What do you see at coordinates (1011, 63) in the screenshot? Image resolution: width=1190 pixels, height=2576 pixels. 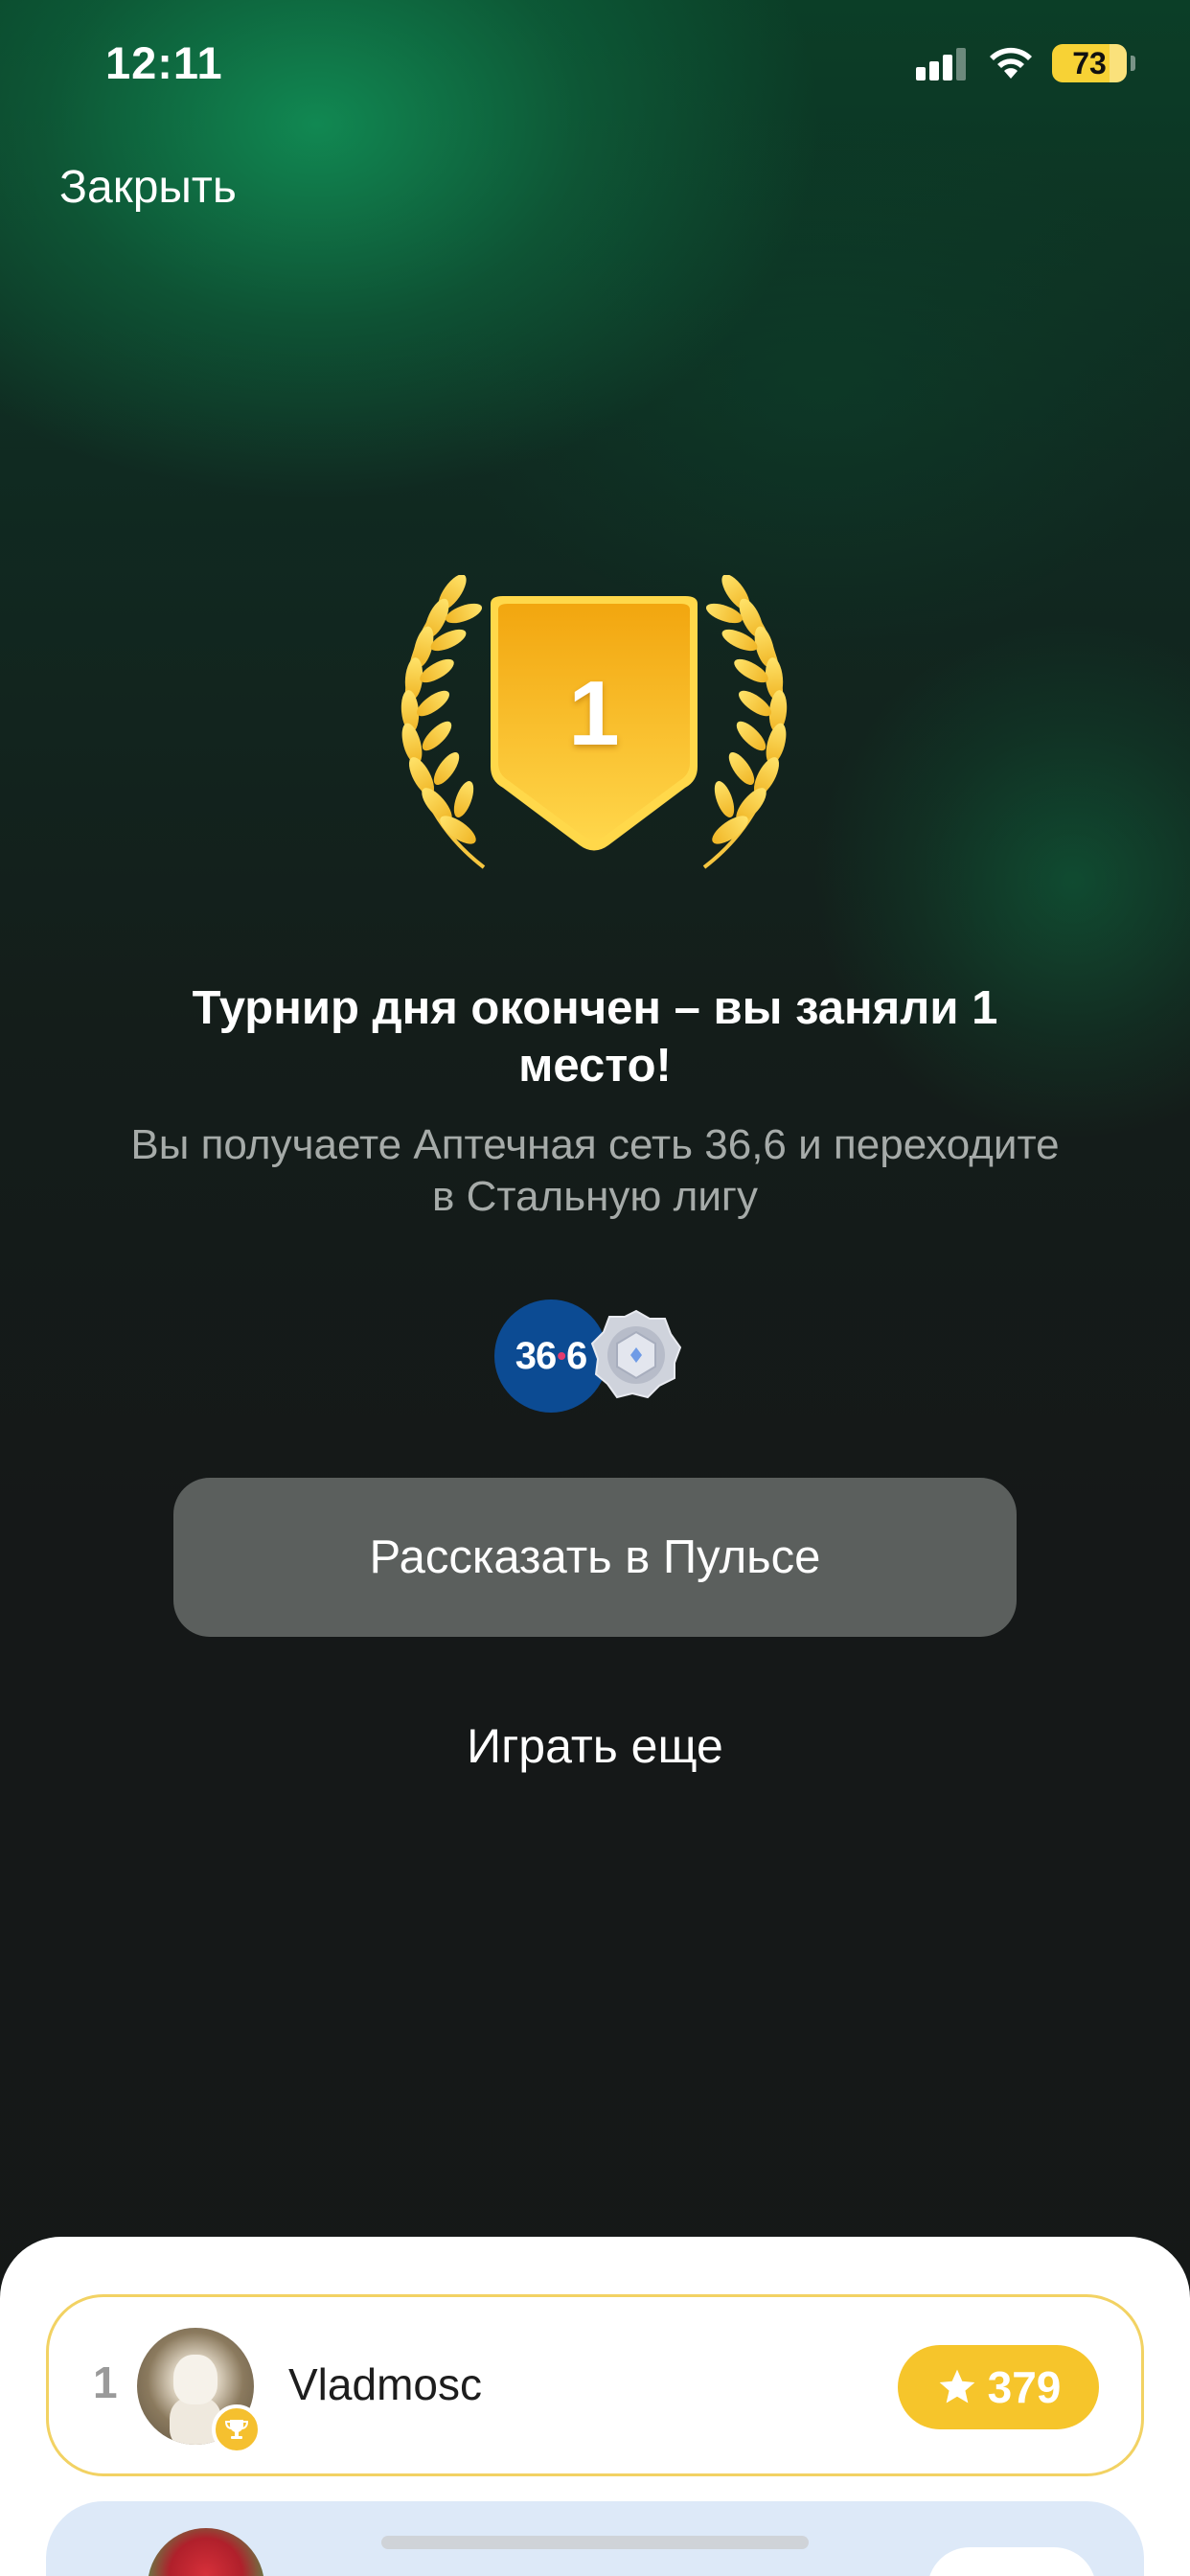 I see `wifi-icon` at bounding box center [1011, 63].